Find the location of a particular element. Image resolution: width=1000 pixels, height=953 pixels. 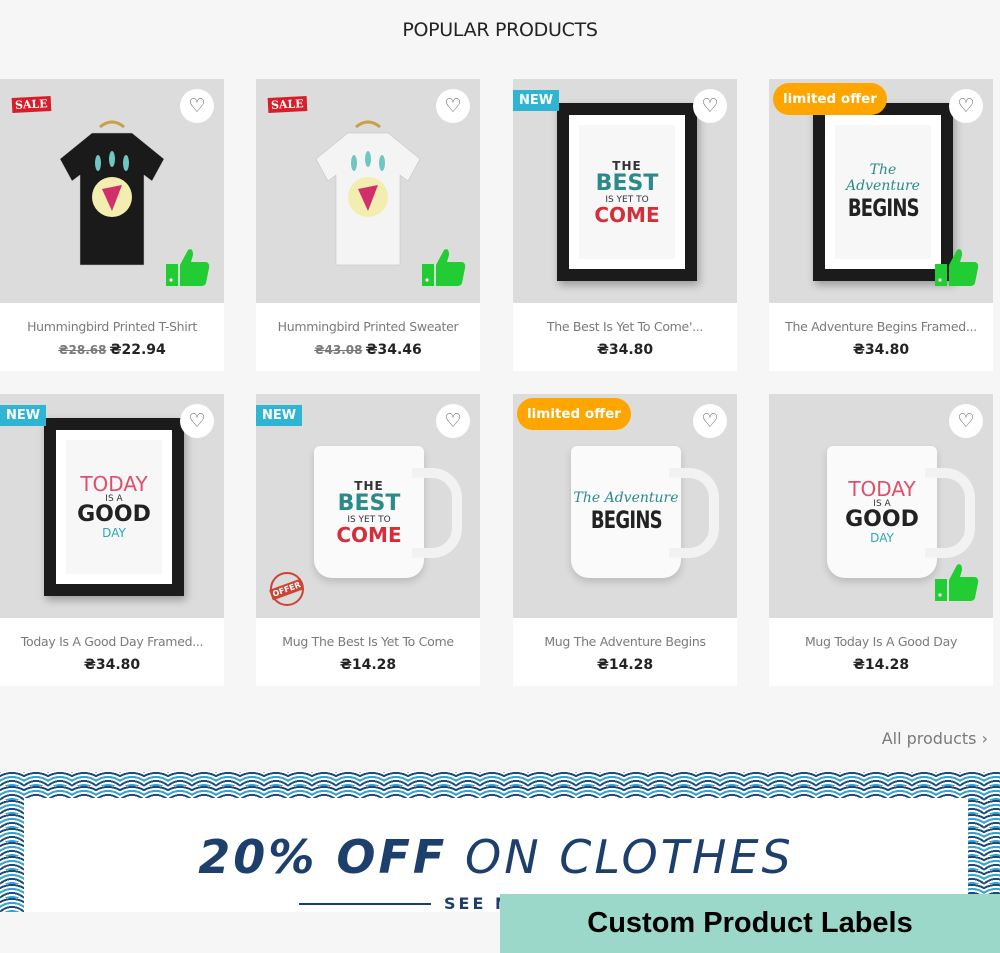

mug-image: TODAY IS A GOOD DAY is located at coordinates (901, 512).